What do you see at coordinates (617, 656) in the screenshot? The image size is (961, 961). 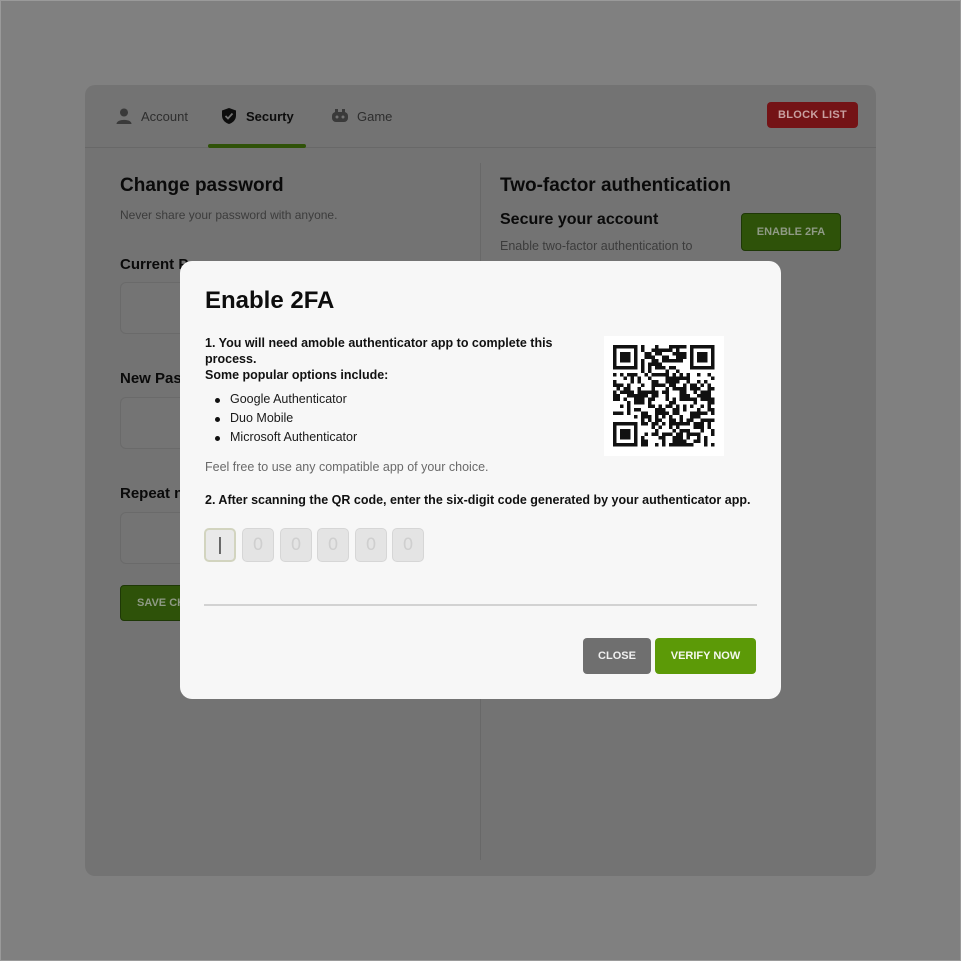 I see `close-button: CLOSE` at bounding box center [617, 656].